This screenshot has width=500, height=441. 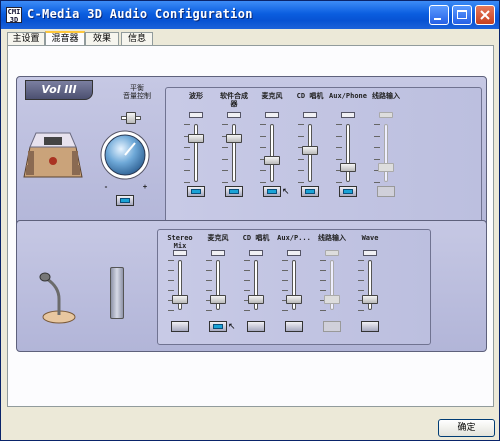 What do you see at coordinates (125, 155) in the screenshot?
I see `master-volume-knob` at bounding box center [125, 155].